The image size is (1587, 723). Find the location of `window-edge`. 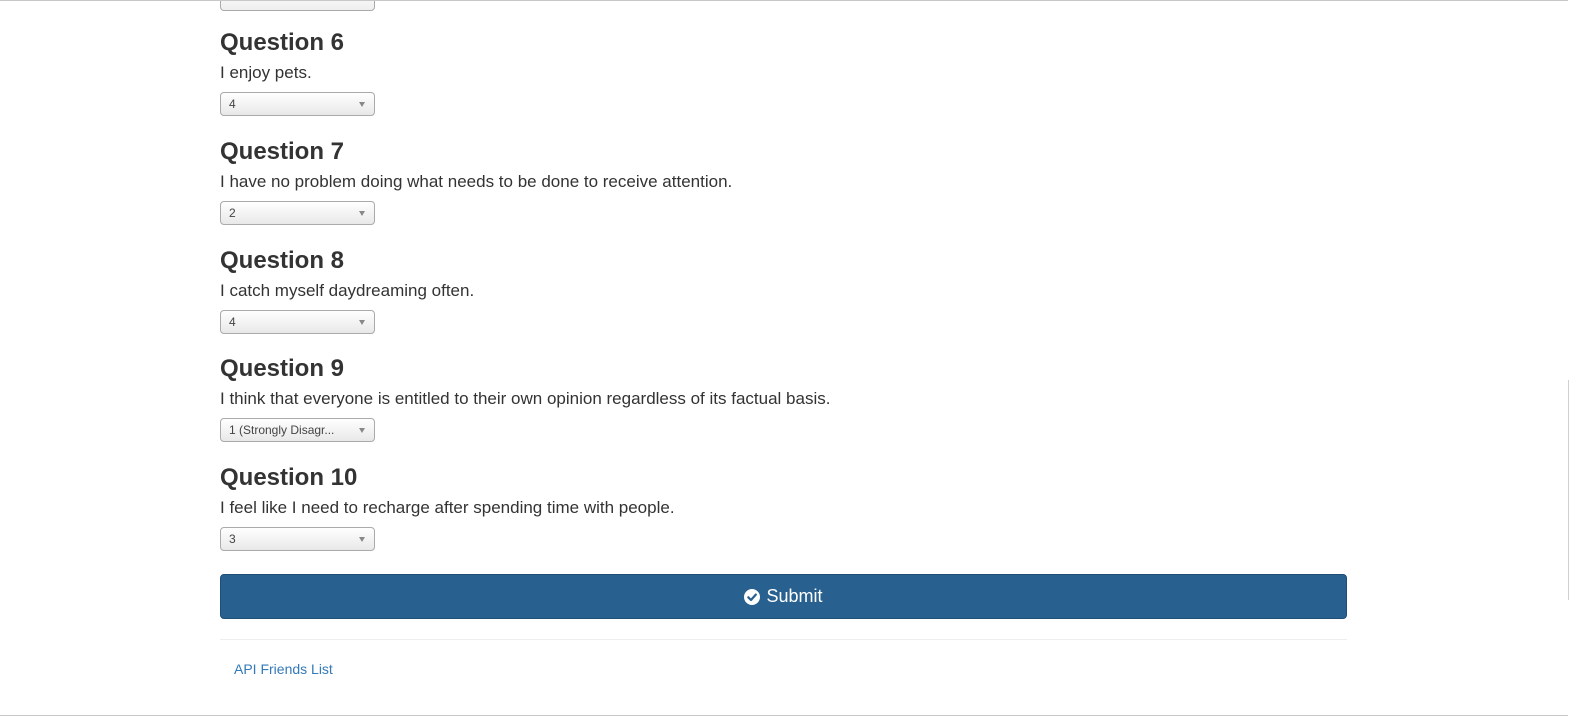

window-edge is located at coordinates (1577, 361).